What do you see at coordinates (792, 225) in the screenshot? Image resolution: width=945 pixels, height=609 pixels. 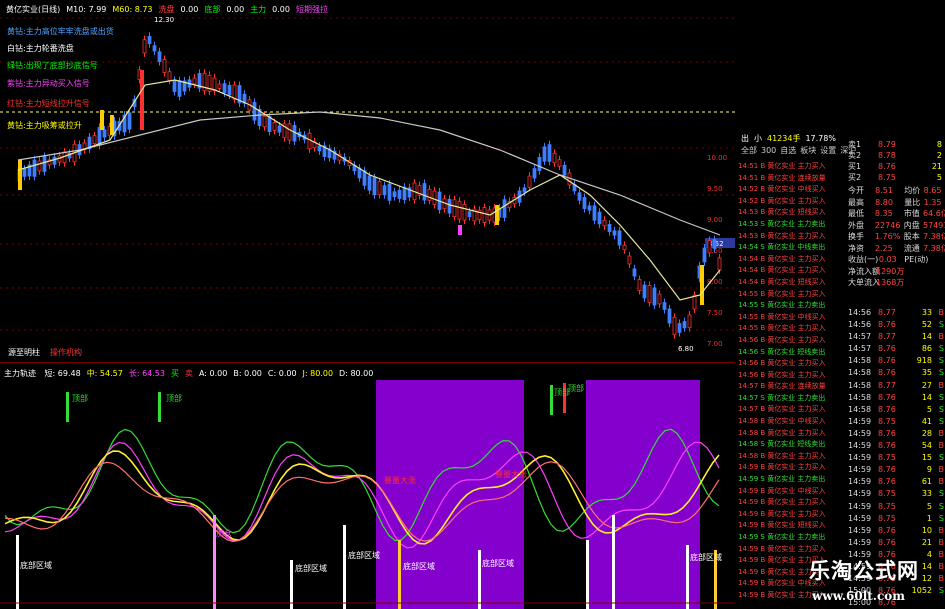 I see `alert-row: 14:53 S 黄亿实业 主力卖出` at bounding box center [792, 225].